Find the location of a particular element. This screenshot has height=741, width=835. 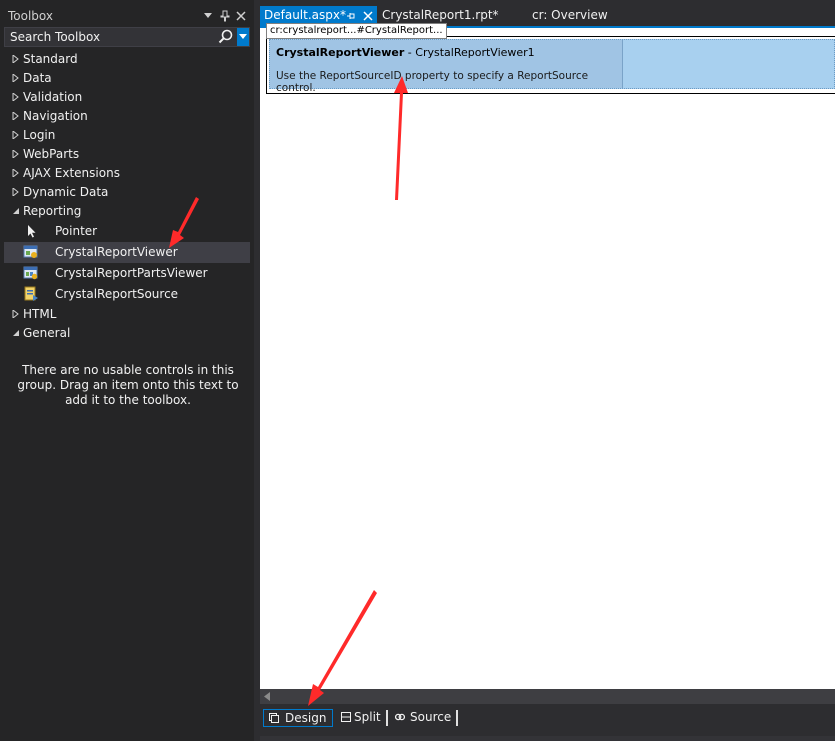

view-label: Design is located at coordinates (306, 718).